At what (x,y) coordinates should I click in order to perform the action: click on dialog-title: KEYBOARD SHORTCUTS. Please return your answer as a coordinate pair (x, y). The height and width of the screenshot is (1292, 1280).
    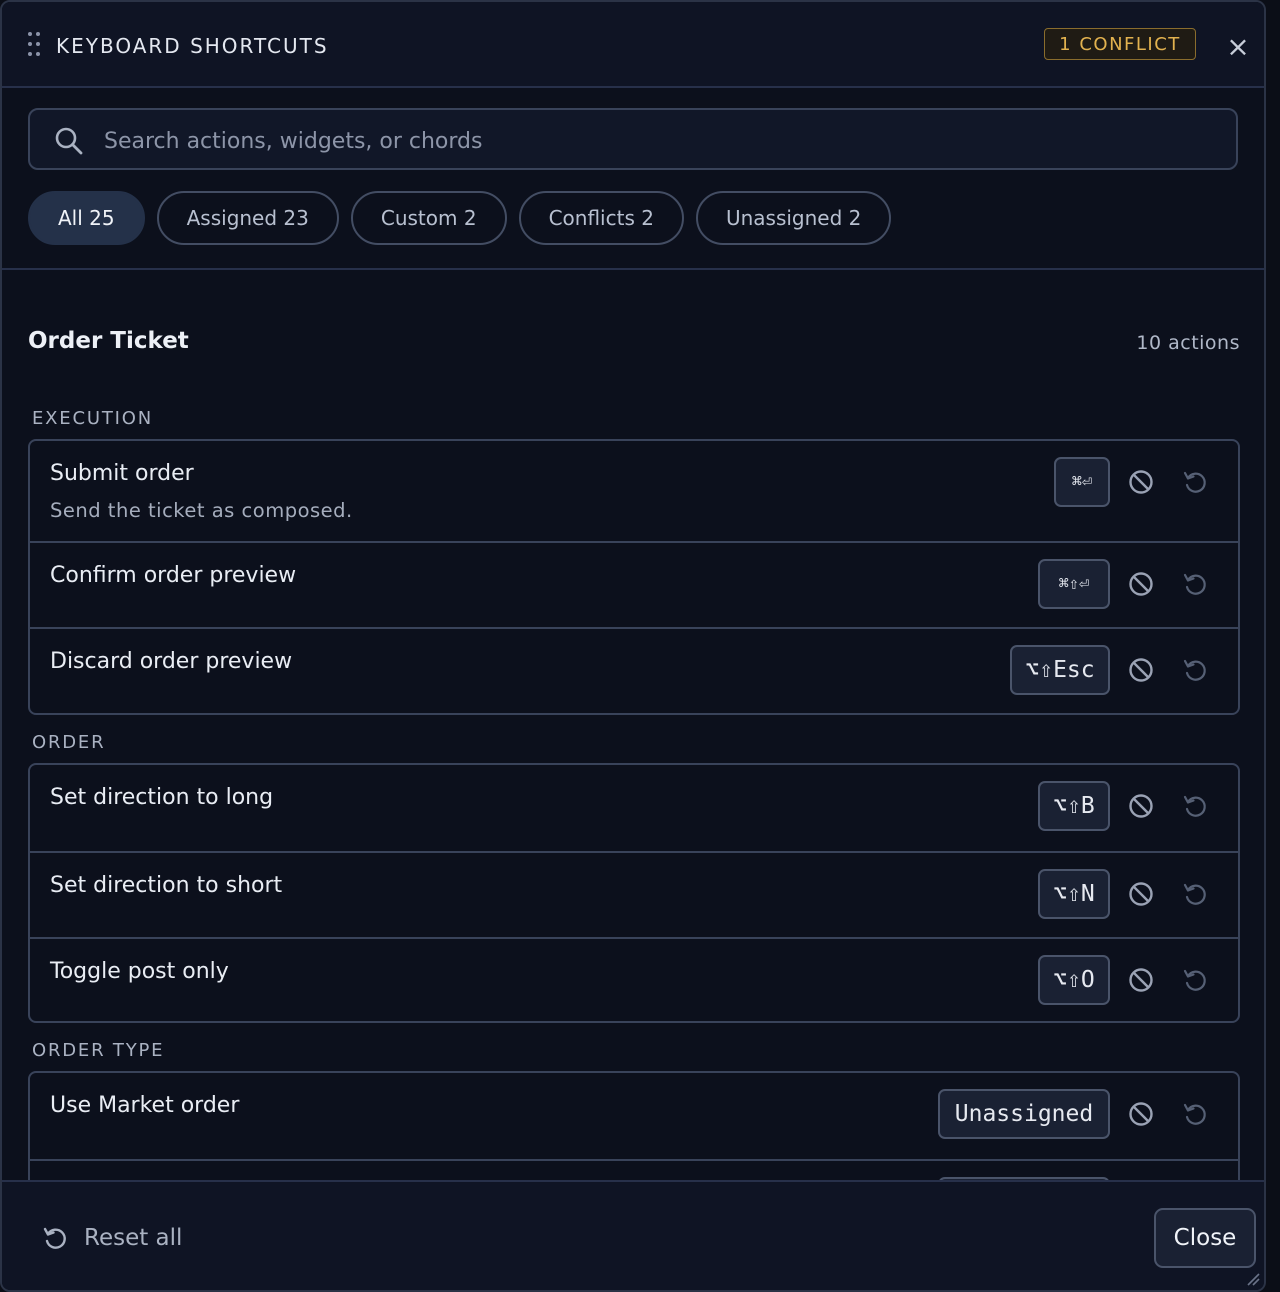
    Looking at the image, I should click on (192, 46).